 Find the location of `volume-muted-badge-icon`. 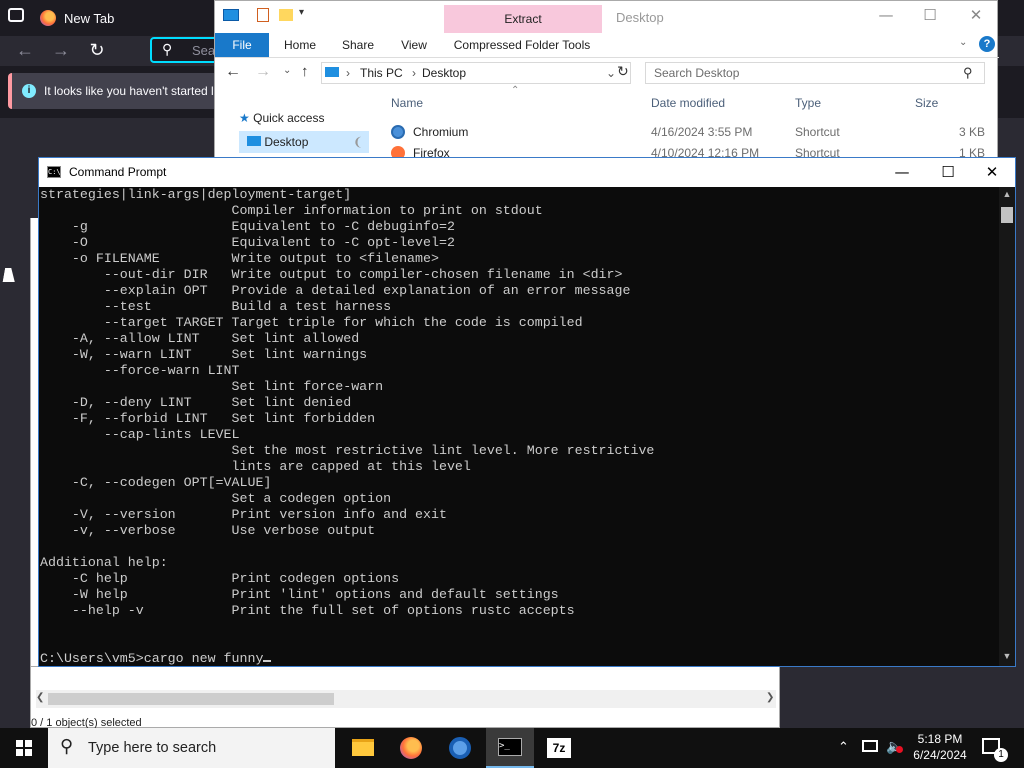

volume-muted-badge-icon is located at coordinates (899, 749).